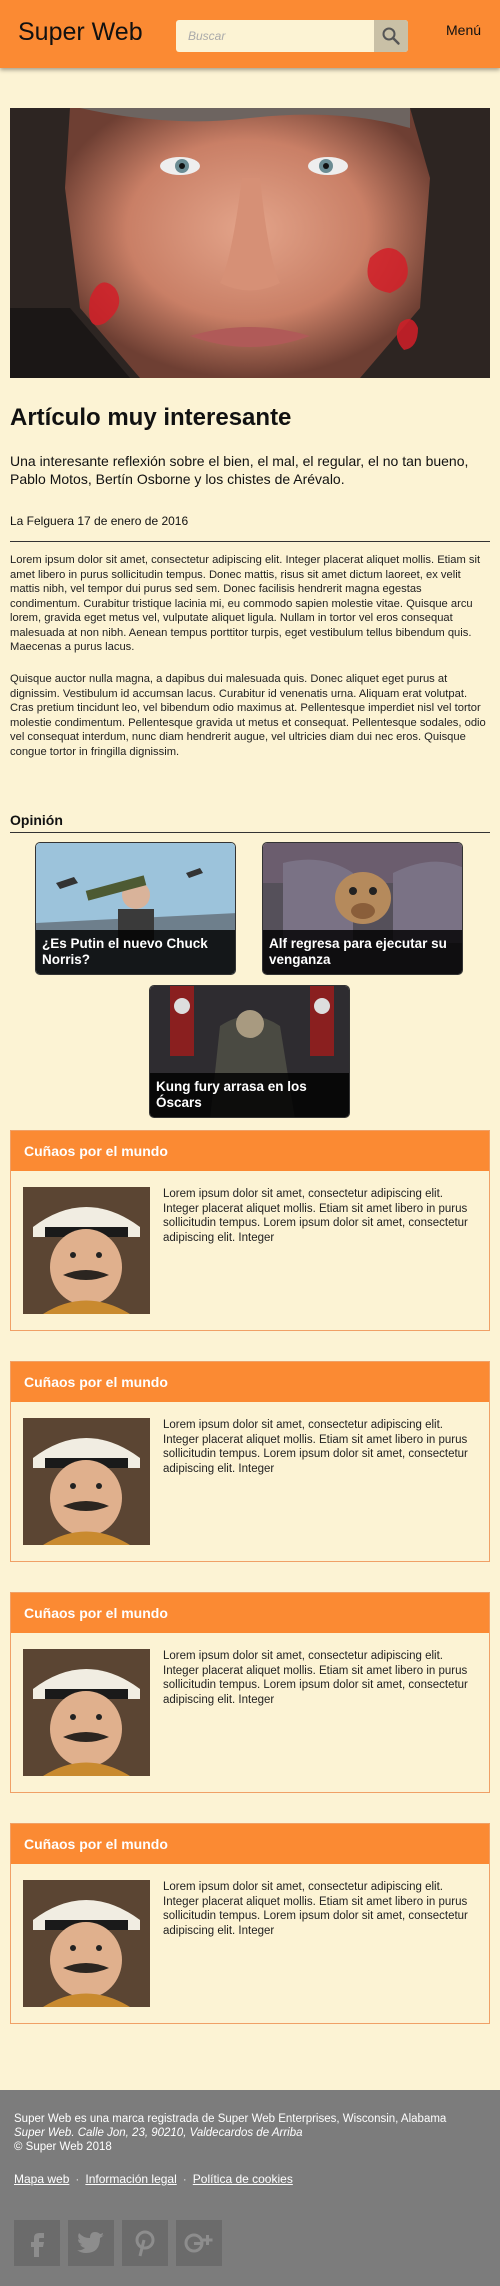 The width and height of the screenshot is (500, 2286). What do you see at coordinates (135, 952) in the screenshot?
I see `opinion-card-caption: ¿Es Putin el nuevo Chuck Norris?` at bounding box center [135, 952].